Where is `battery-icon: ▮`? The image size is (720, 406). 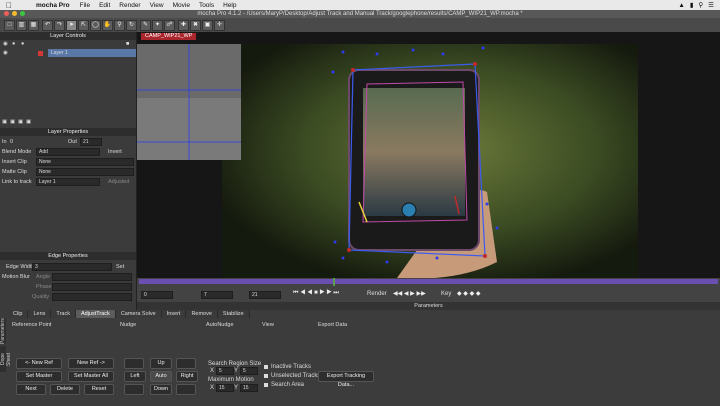 battery-icon: ▮ is located at coordinates (692, 5).